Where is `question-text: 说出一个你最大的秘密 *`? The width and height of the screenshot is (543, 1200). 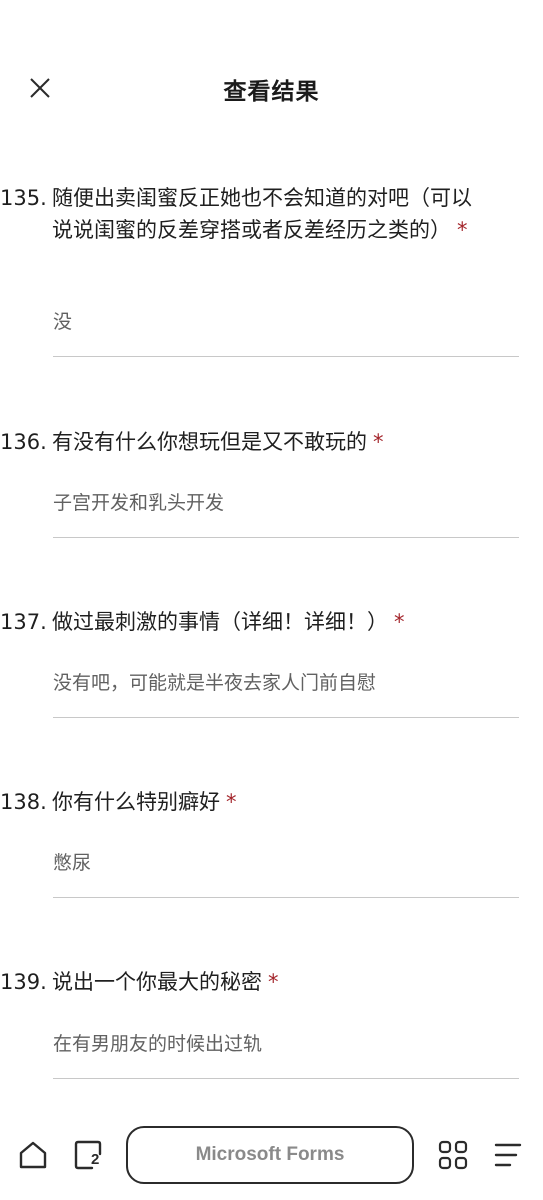
question-text: 说出一个你最大的秘密 * is located at coordinates (267, 982).